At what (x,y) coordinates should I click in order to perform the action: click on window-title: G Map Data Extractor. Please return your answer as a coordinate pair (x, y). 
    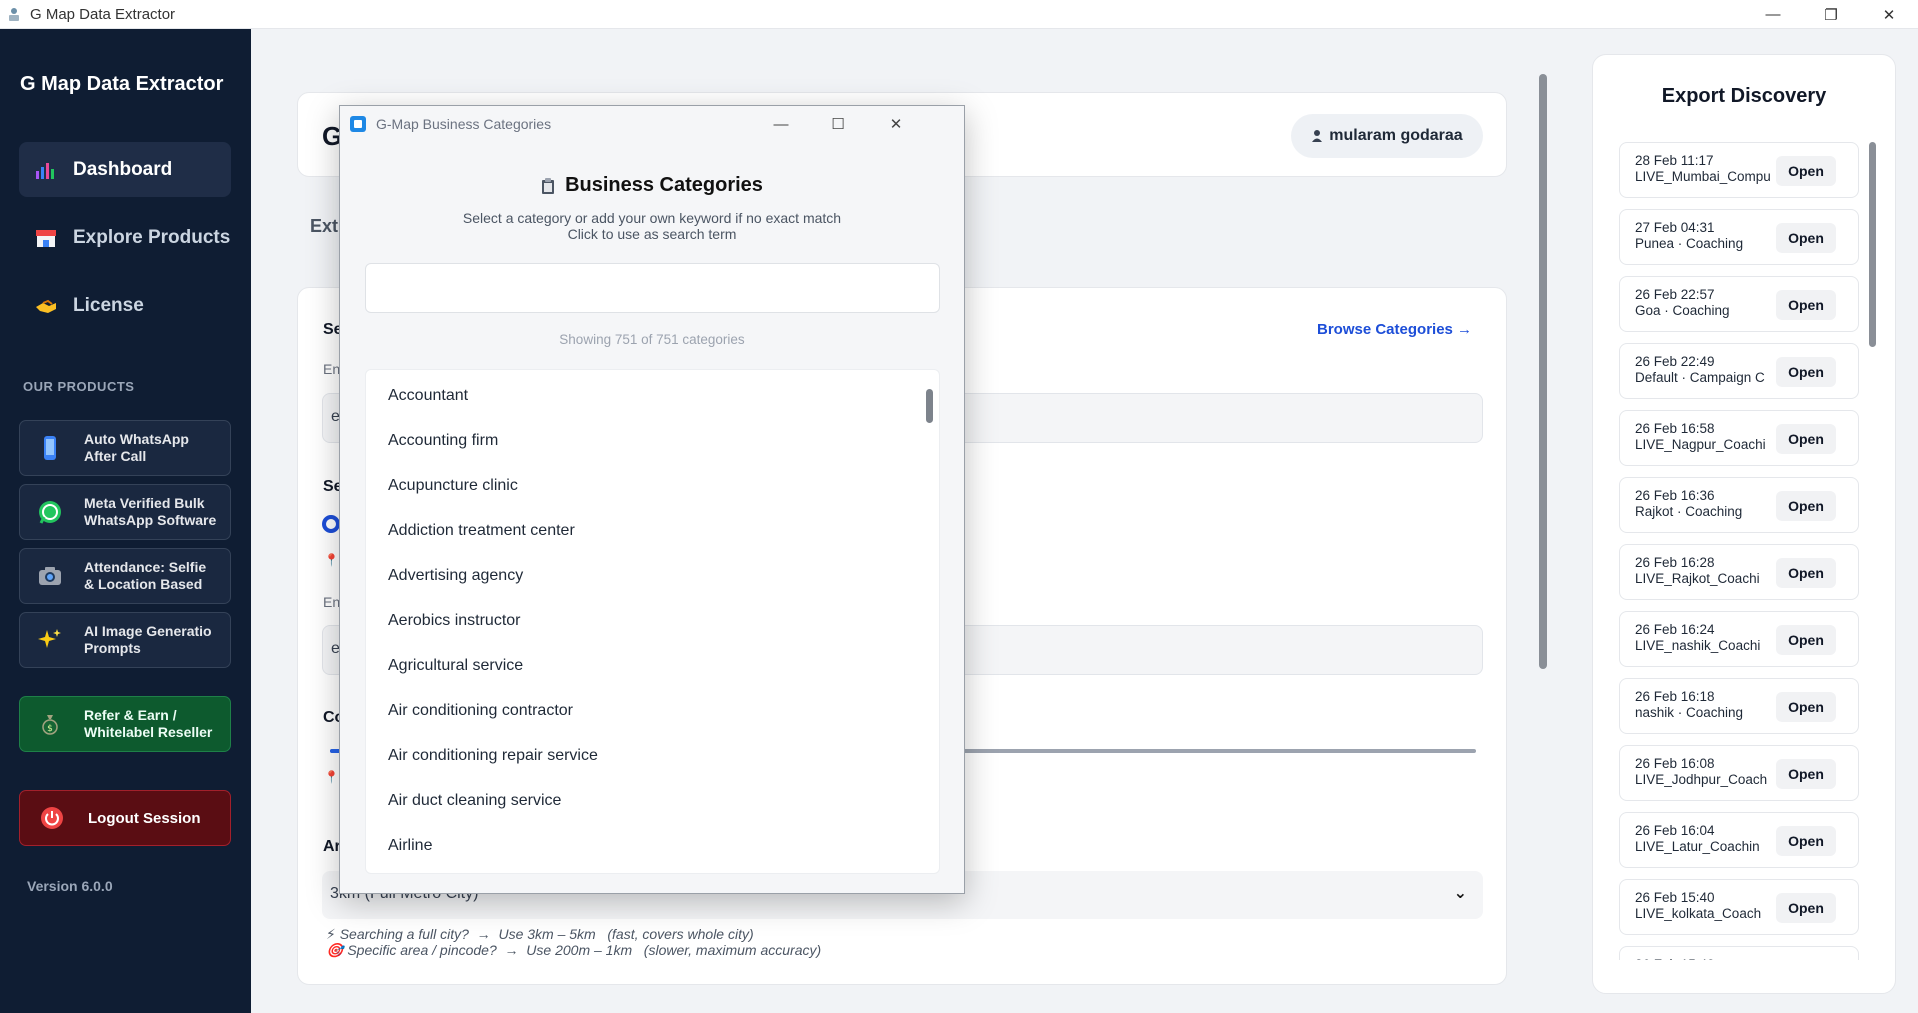
    Looking at the image, I should click on (103, 14).